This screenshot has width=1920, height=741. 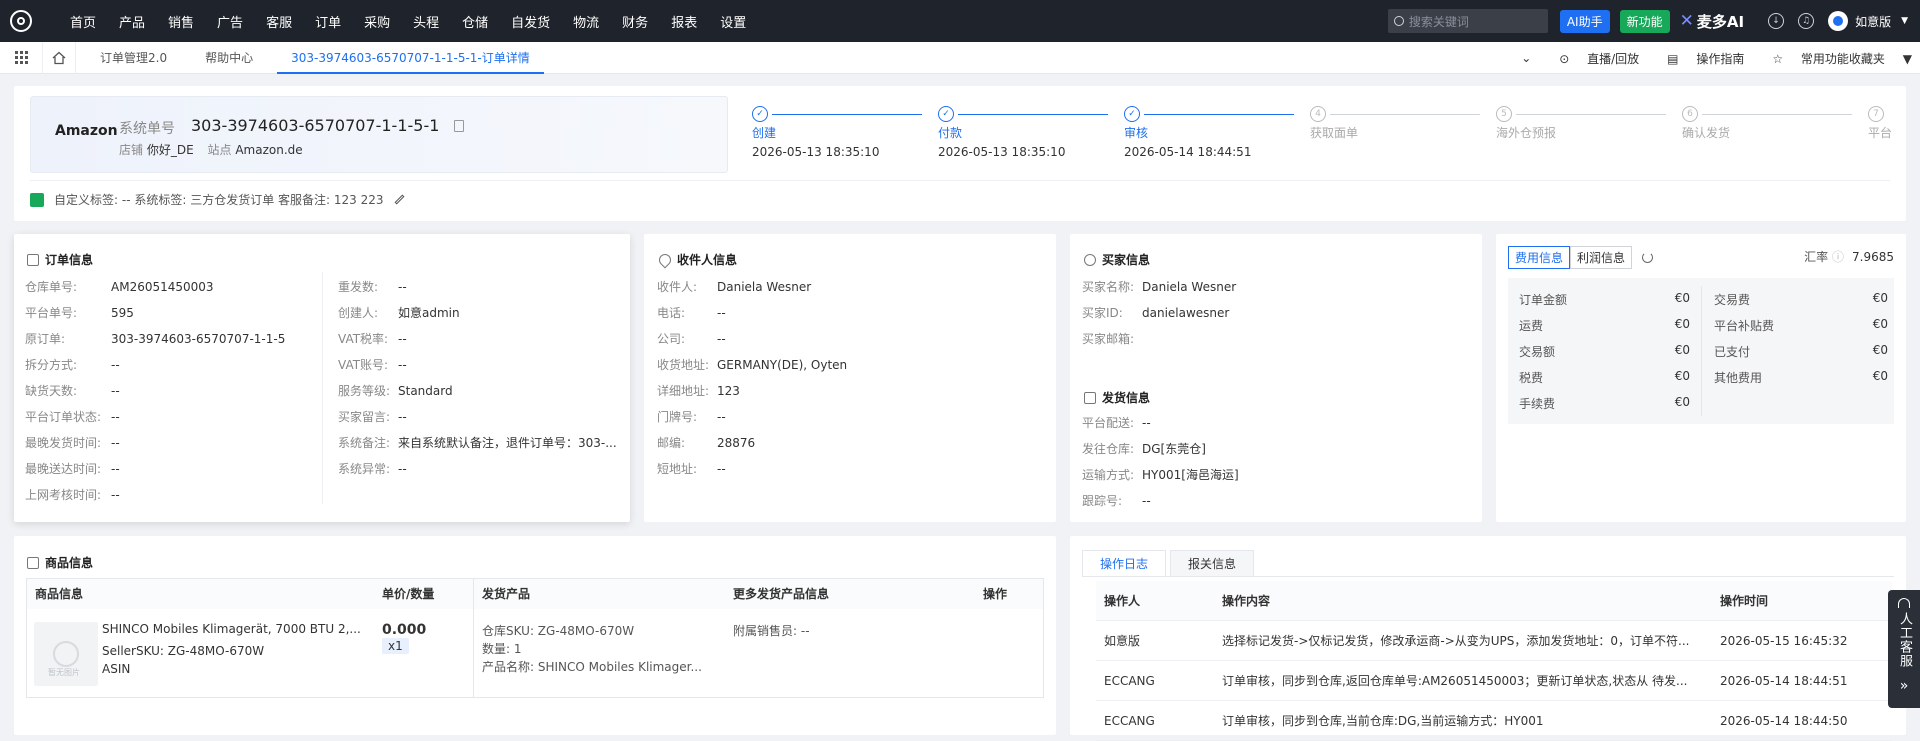 What do you see at coordinates (530, 21) in the screenshot?
I see `nav-selfship: 自发货` at bounding box center [530, 21].